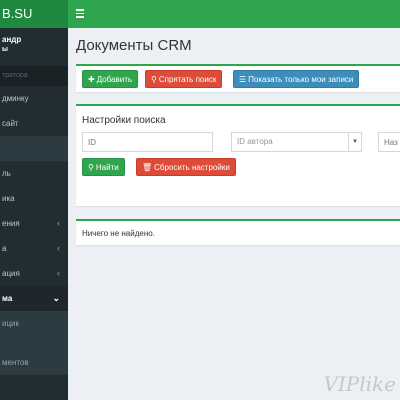 The height and width of the screenshot is (400, 400). What do you see at coordinates (11, 223) in the screenshot?
I see `sidebar-item-label: ения` at bounding box center [11, 223].